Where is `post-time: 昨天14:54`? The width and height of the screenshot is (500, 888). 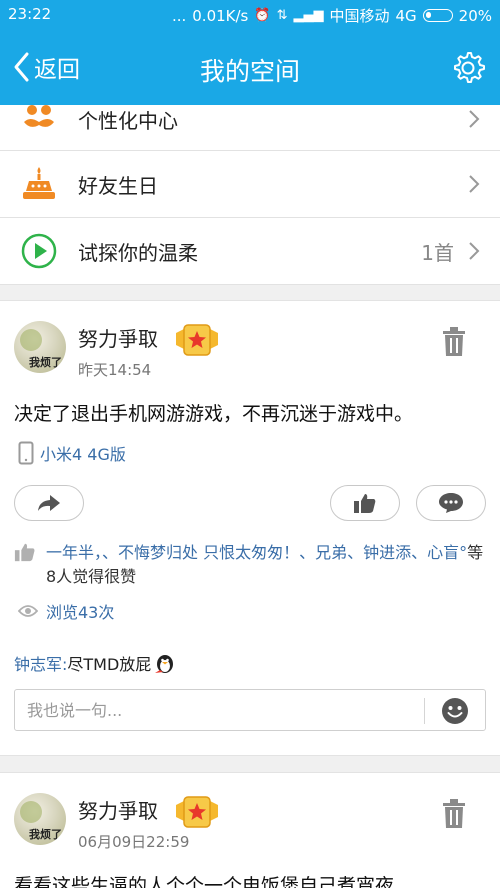
post-time: 昨天14:54 is located at coordinates (115, 370).